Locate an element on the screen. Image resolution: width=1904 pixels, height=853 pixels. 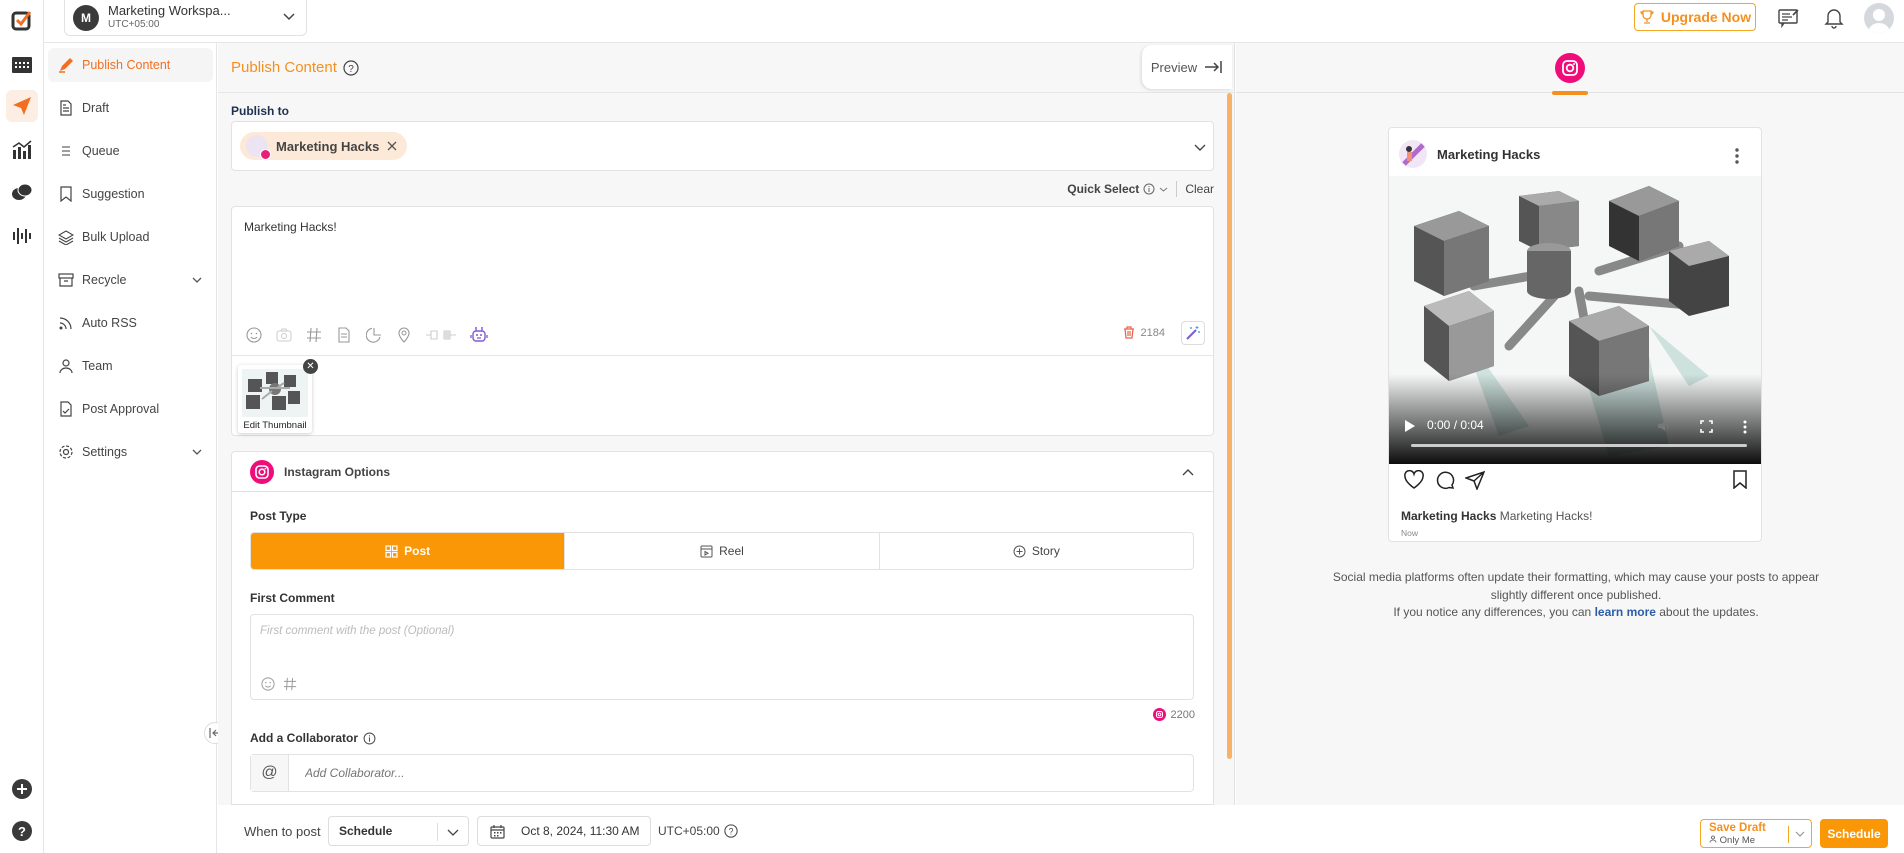
post-type-story: Story is located at coordinates (1036, 551).